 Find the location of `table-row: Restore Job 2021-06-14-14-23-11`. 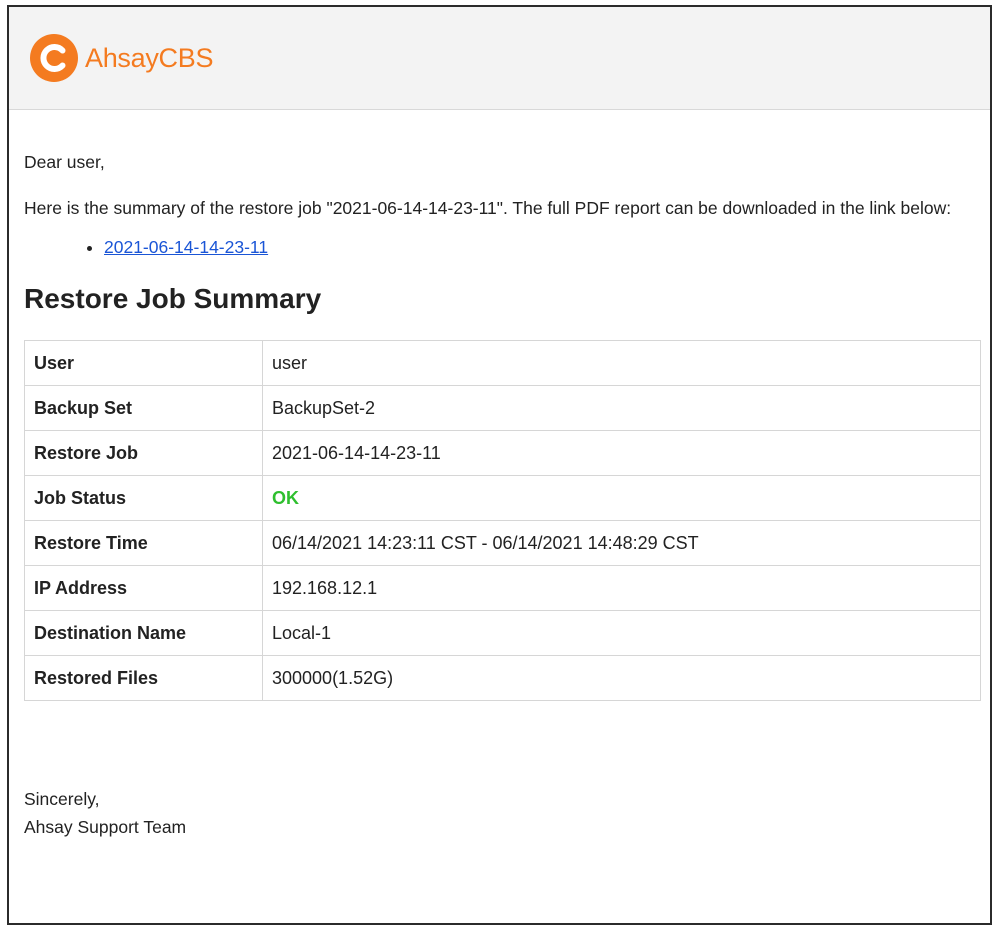

table-row: Restore Job 2021-06-14-14-23-11 is located at coordinates (502, 453).